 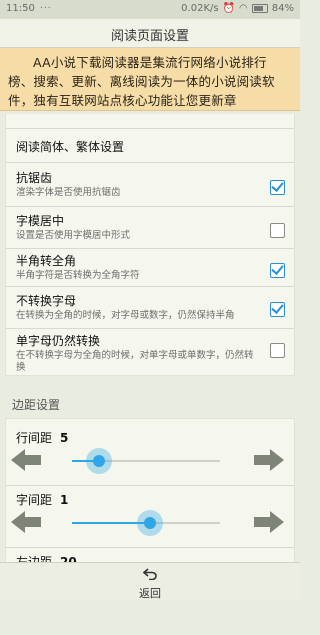 I want to click on option-title: 阅读简体、繁体设置, so click(x=70, y=147).